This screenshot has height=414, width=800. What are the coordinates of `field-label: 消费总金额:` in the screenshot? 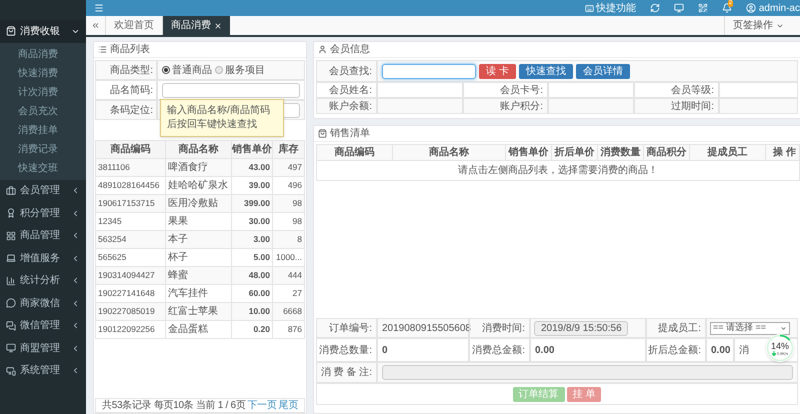 It's located at (499, 350).